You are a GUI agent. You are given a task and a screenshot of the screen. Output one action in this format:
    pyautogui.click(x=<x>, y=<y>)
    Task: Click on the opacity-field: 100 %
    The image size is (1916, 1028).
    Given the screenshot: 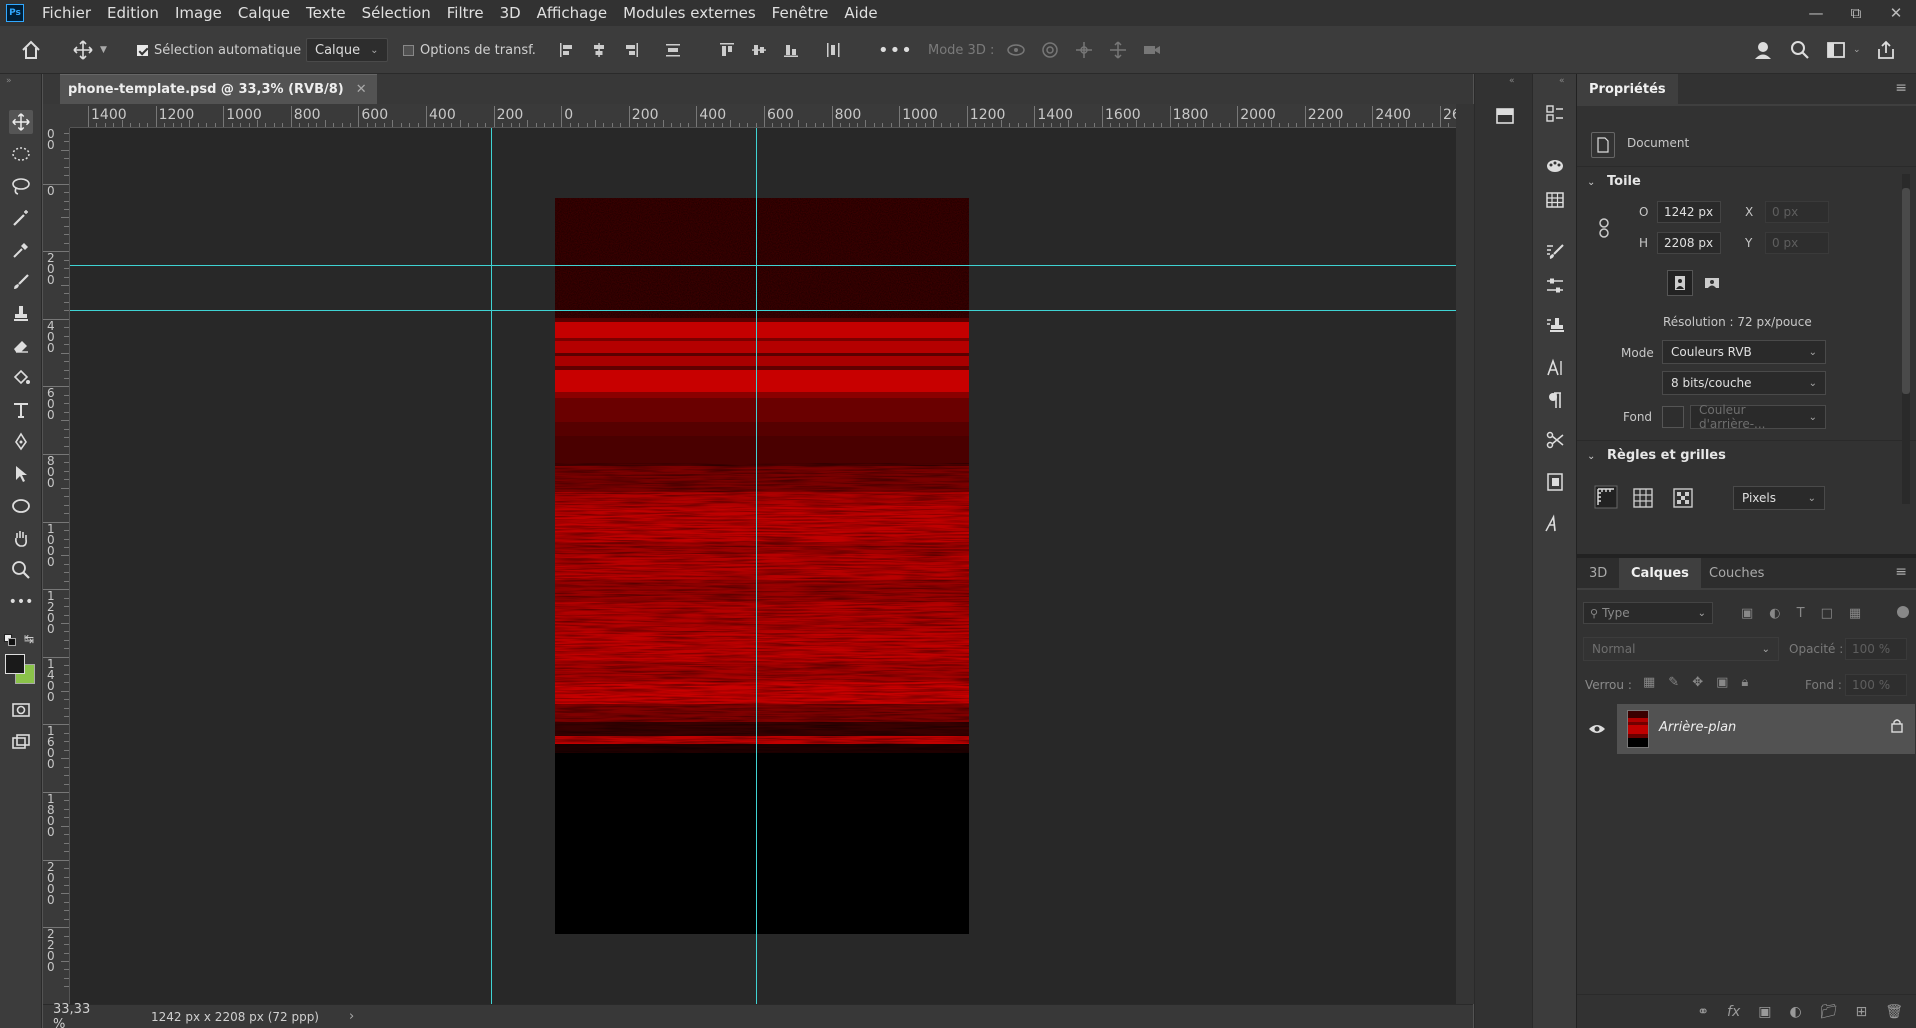 What is the action you would take?
    pyautogui.click(x=1876, y=649)
    